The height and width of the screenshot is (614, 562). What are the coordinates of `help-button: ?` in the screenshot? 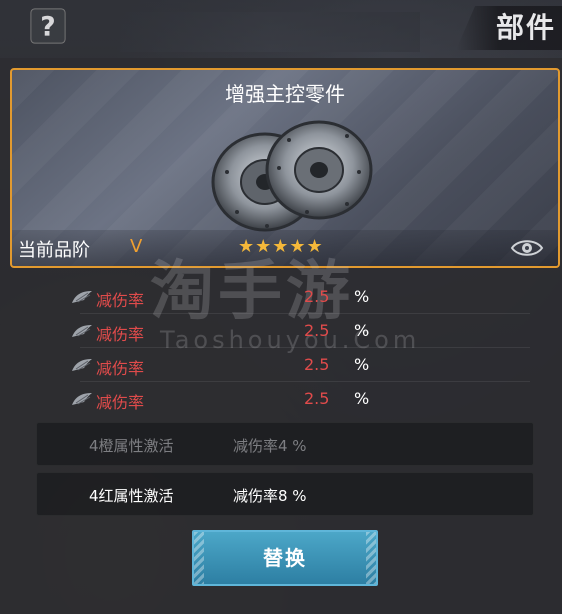 It's located at (48, 26).